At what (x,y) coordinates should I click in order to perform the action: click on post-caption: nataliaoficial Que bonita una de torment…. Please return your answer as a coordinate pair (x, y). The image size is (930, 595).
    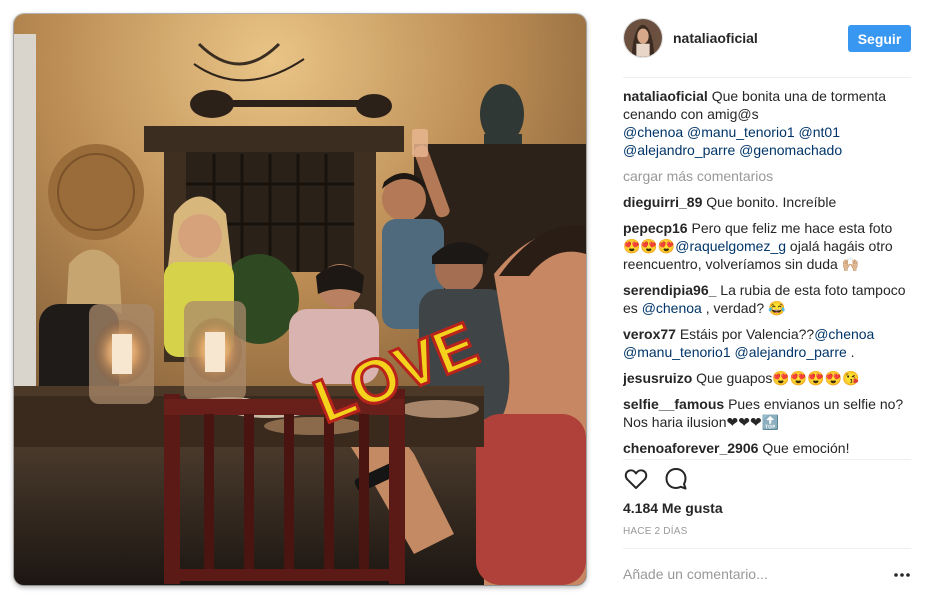
    Looking at the image, I should click on (768, 123).